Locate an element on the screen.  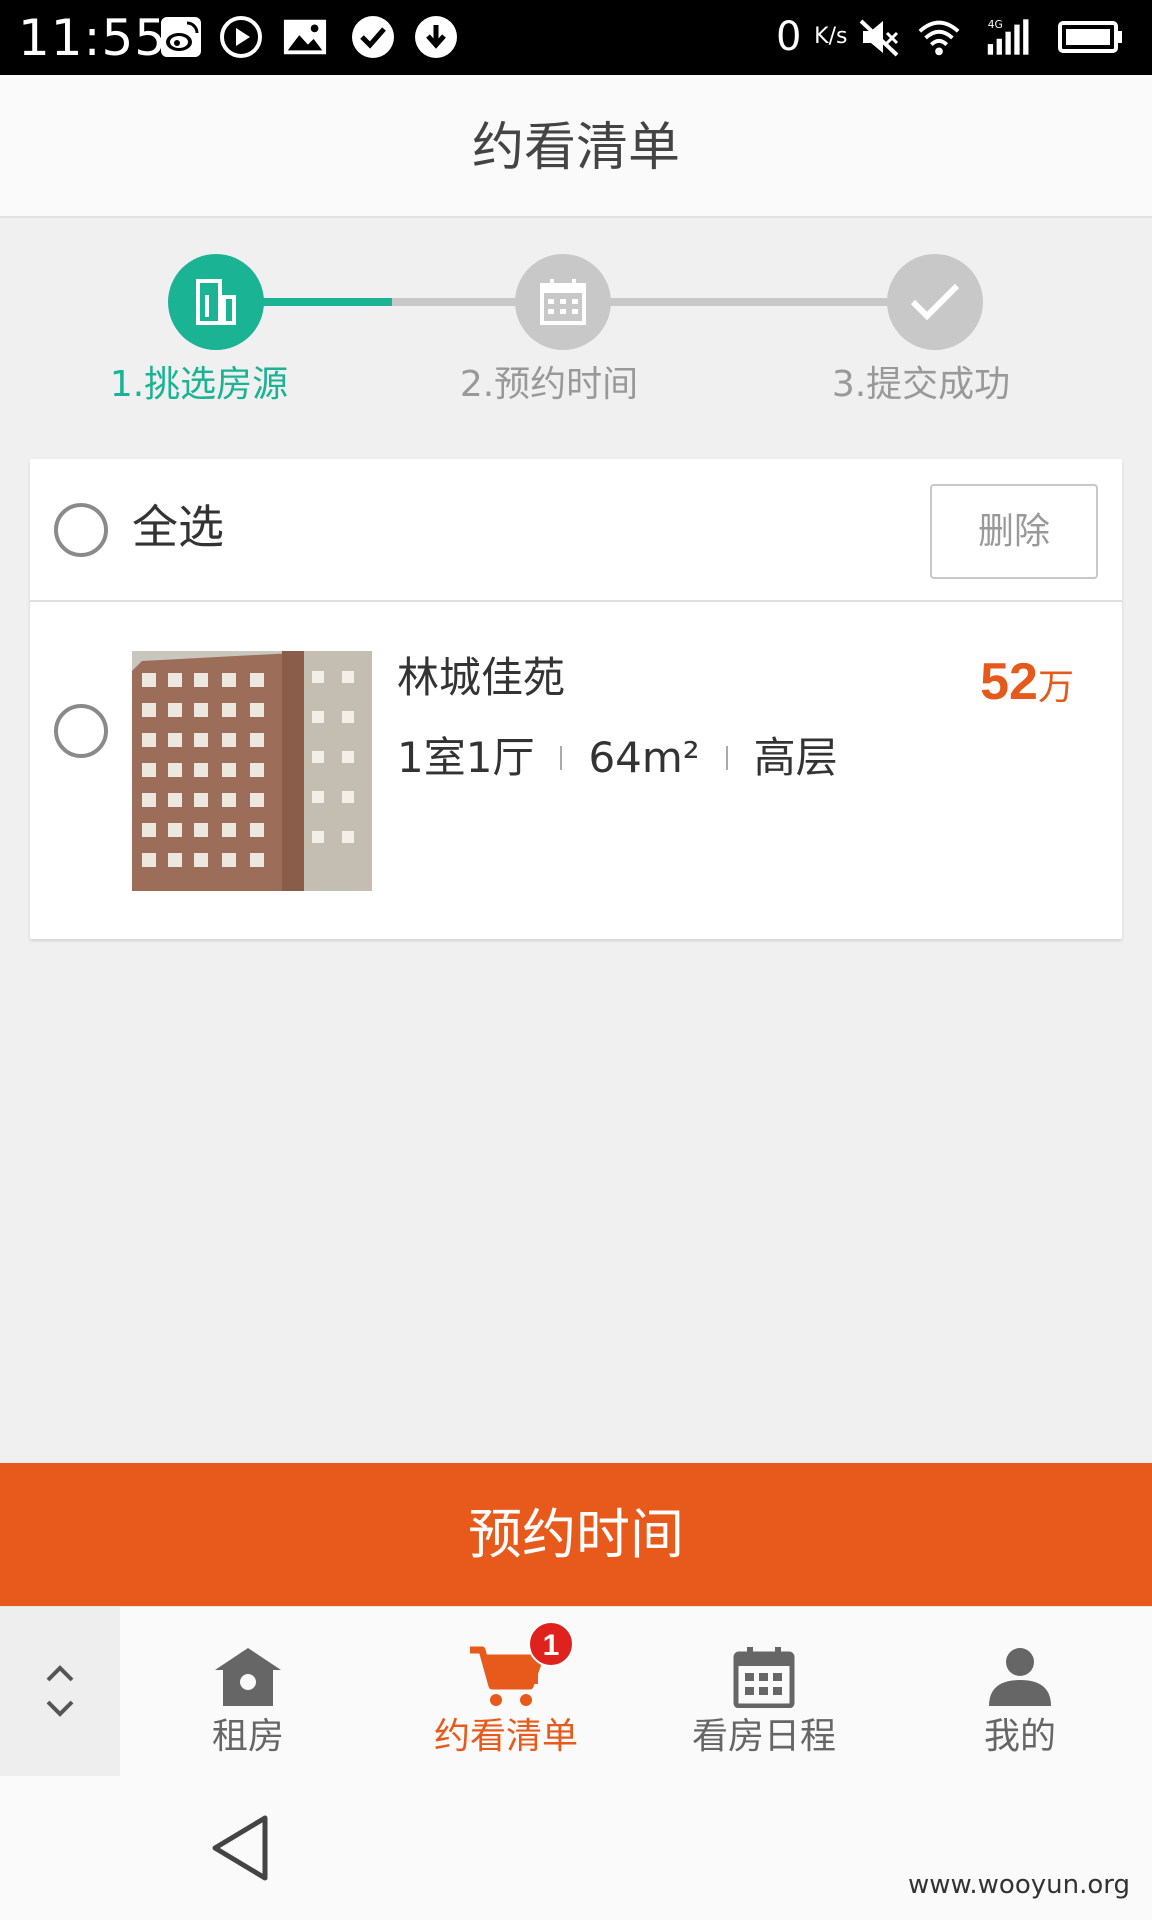
home-icon is located at coordinates (248, 1677).